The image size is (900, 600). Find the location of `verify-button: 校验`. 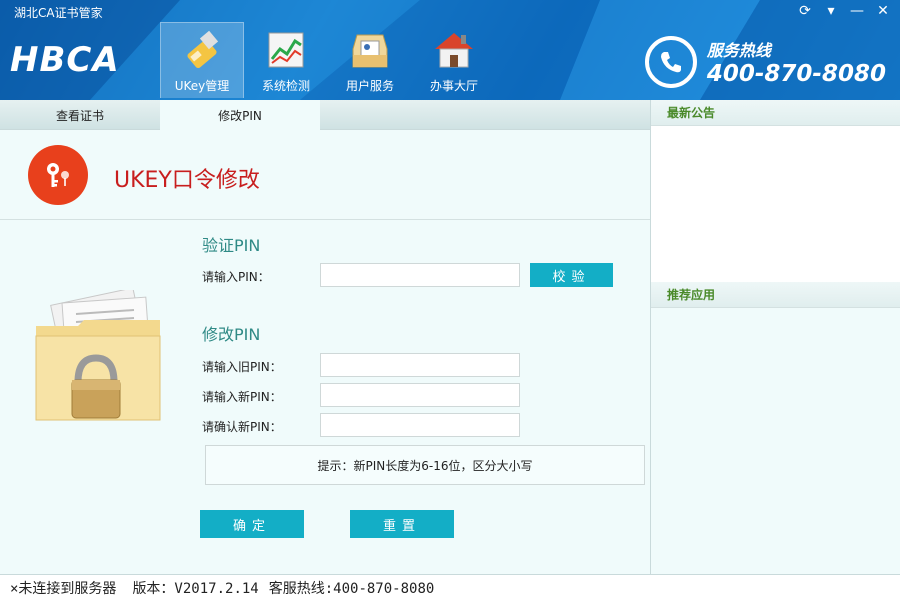

verify-button: 校验 is located at coordinates (571, 275).